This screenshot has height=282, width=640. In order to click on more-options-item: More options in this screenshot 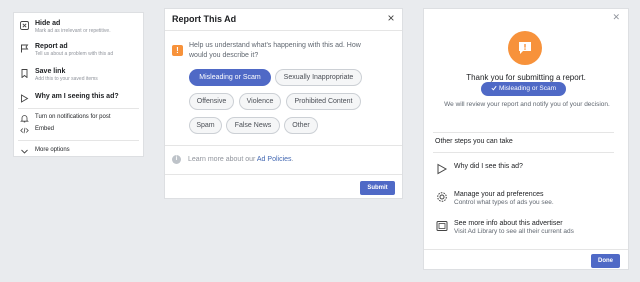, I will do `click(79, 151)`.